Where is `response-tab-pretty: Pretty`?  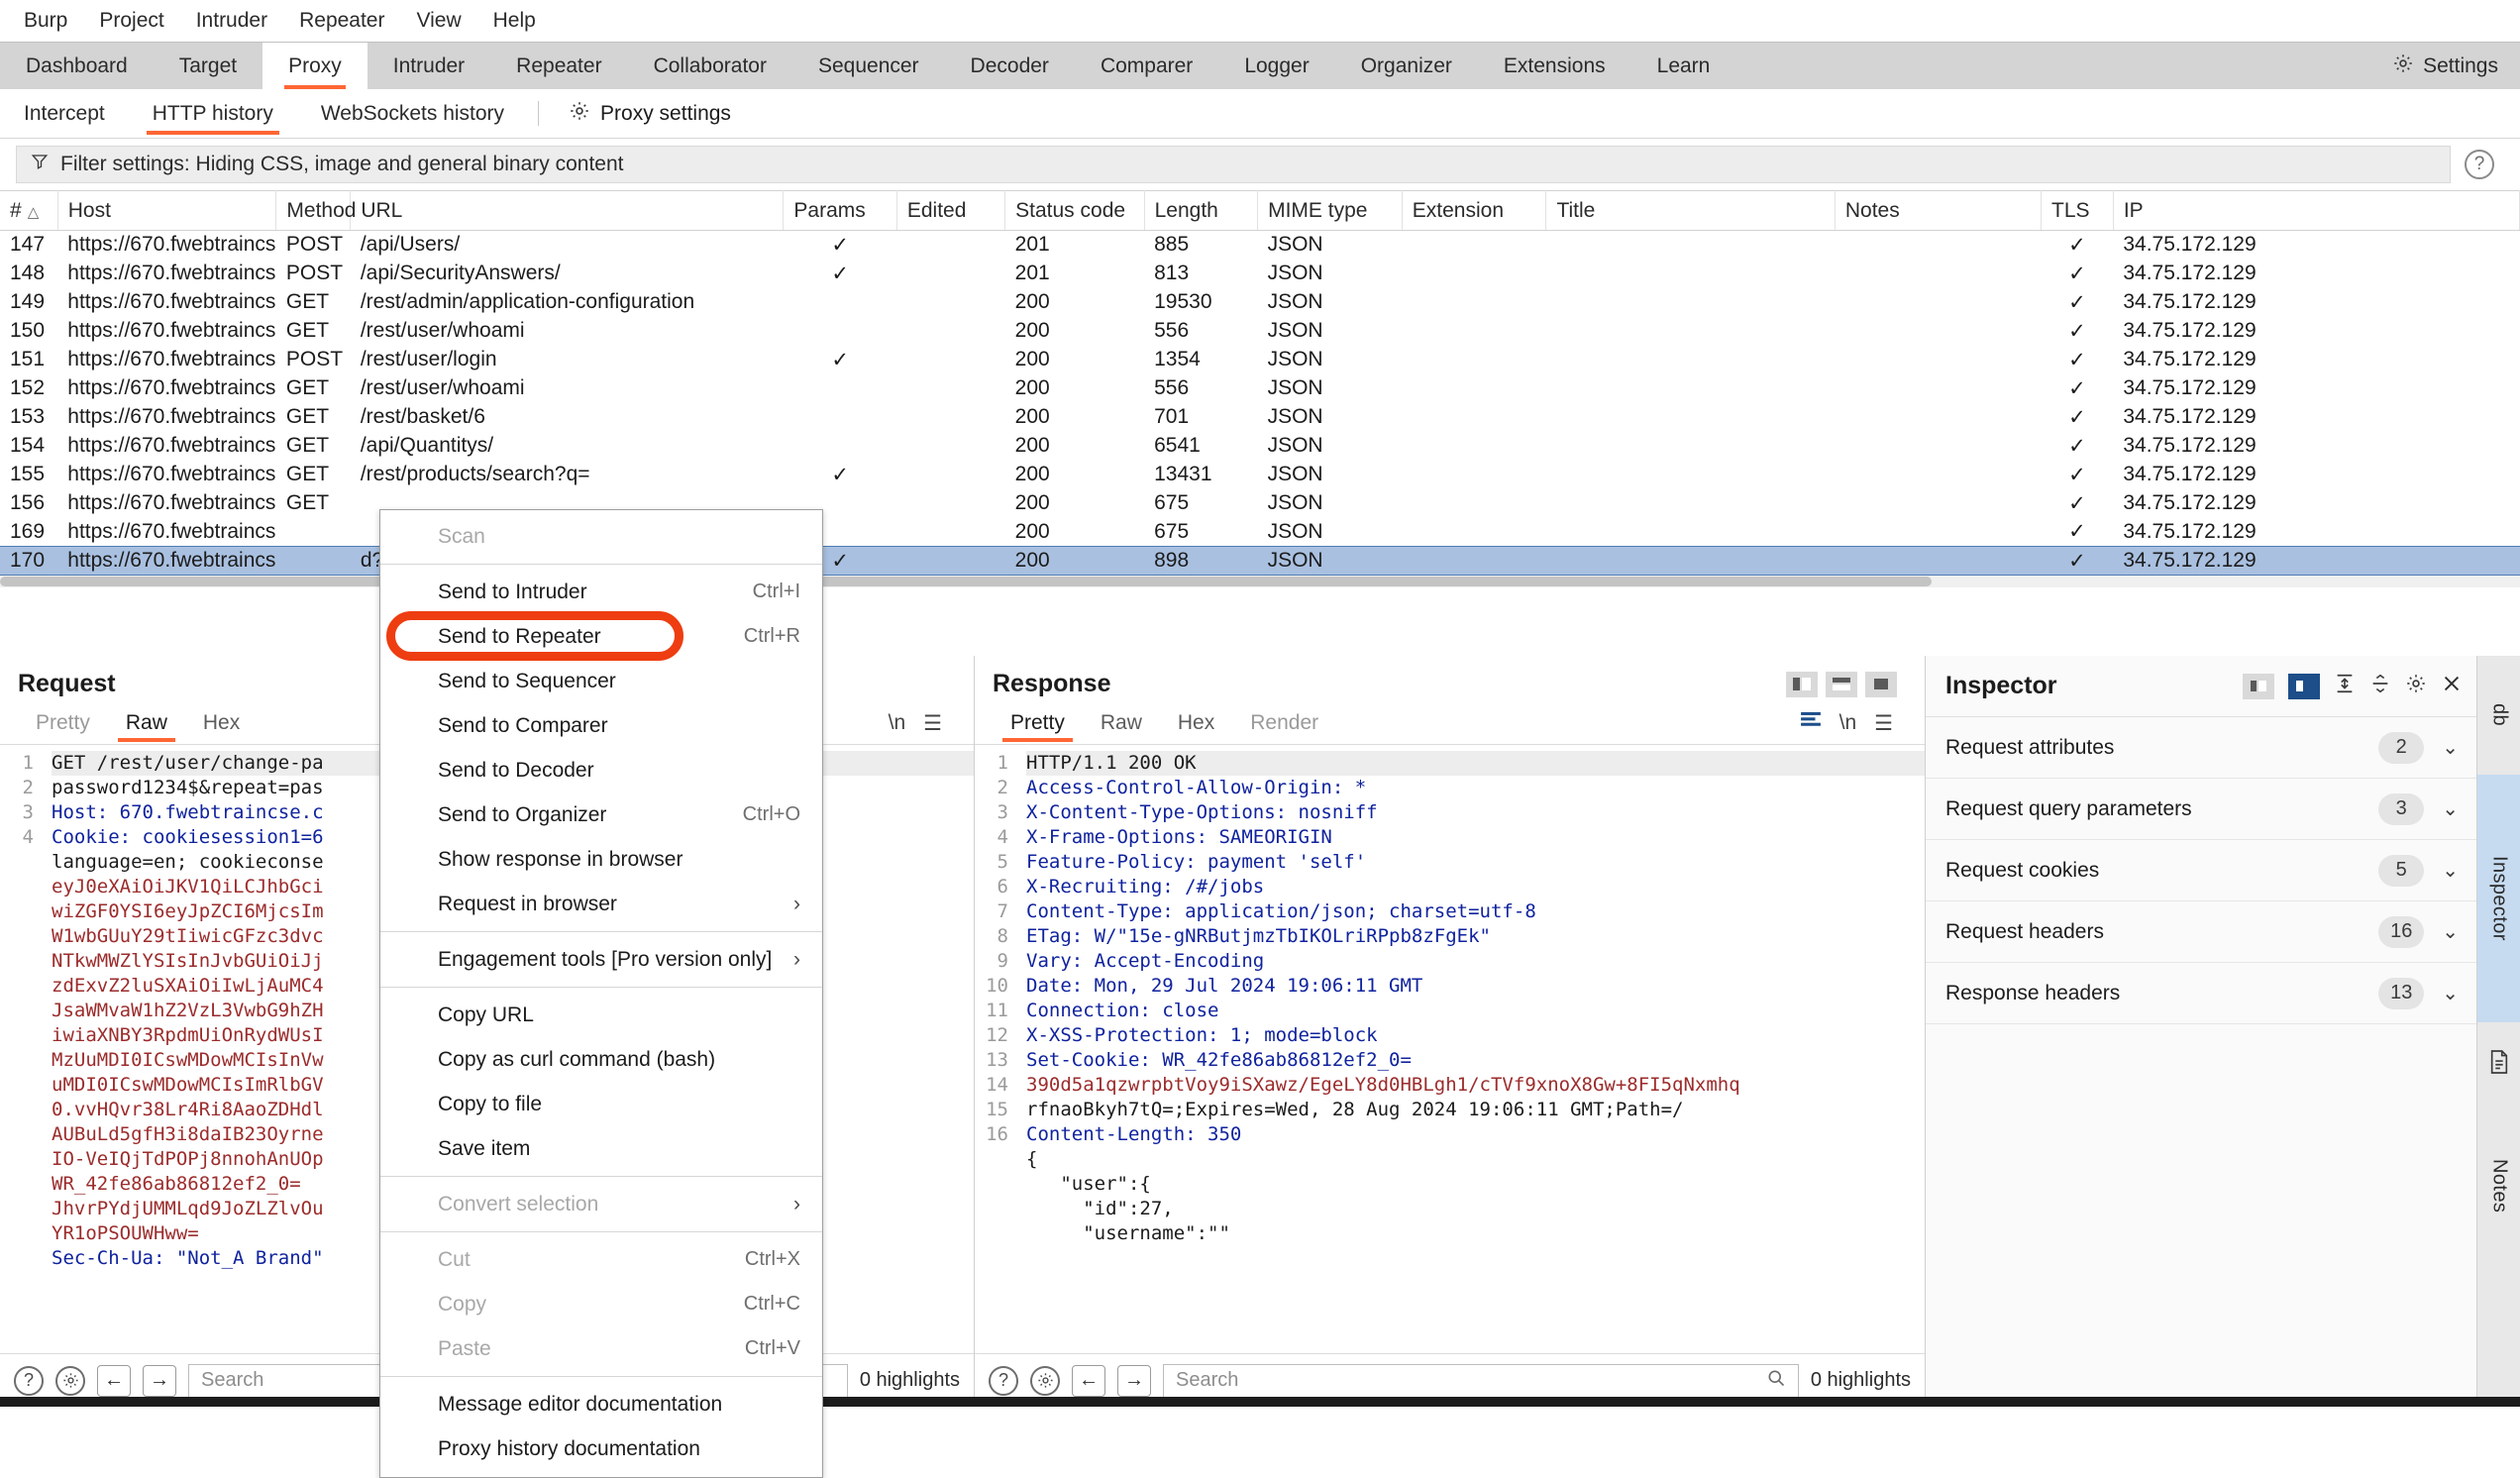 response-tab-pretty: Pretty is located at coordinates (1038, 723).